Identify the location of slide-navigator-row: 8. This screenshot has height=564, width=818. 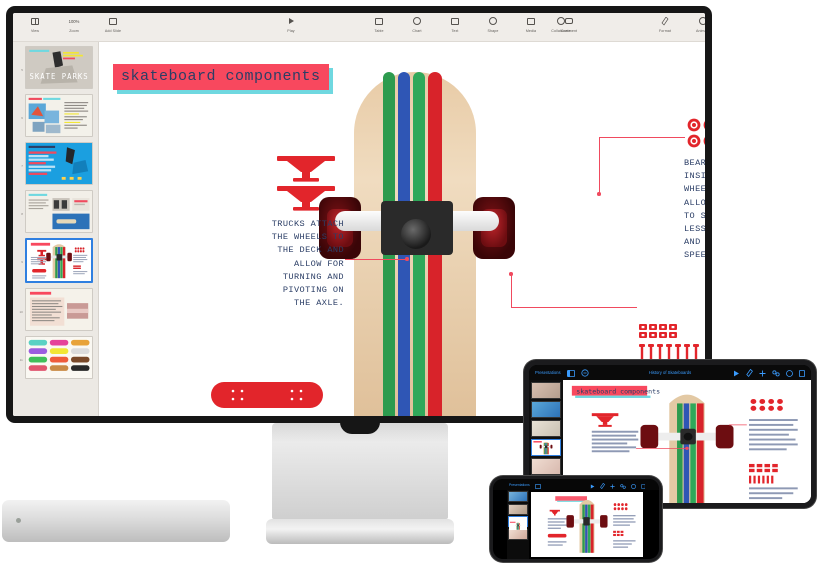
(55, 211).